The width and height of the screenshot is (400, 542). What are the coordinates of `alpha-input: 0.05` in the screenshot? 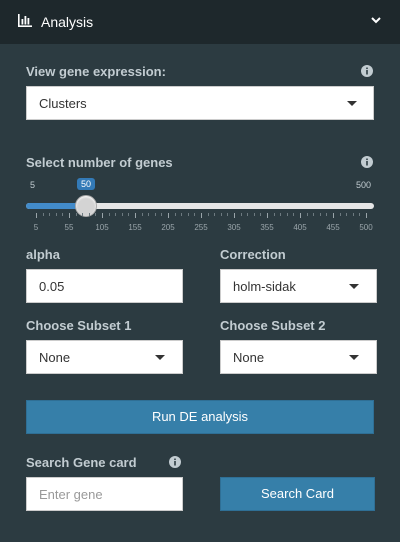 It's located at (104, 286).